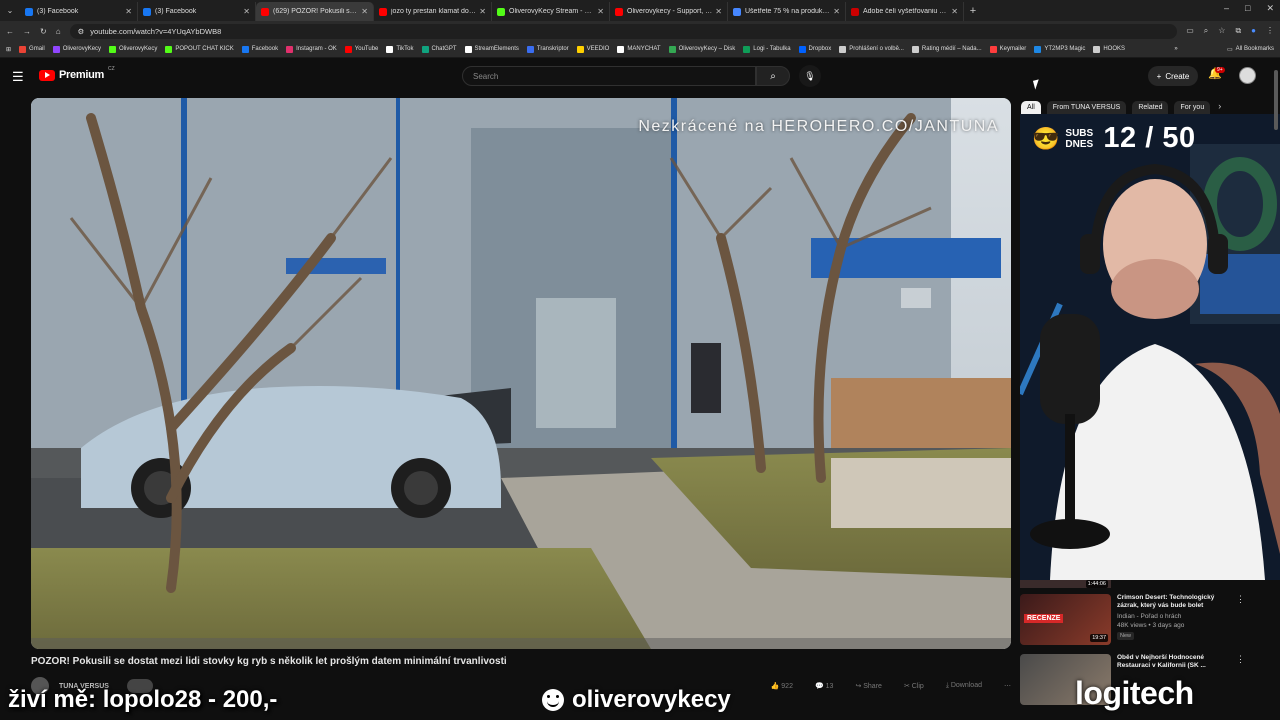 The height and width of the screenshot is (720, 1280). I want to click on more-actions-icon: ⋯, so click(1007, 686).